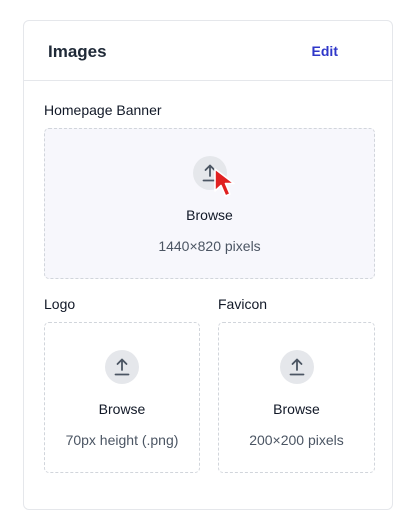 The width and height of the screenshot is (414, 528). What do you see at coordinates (60, 304) in the screenshot?
I see `logo-label: Logo` at bounding box center [60, 304].